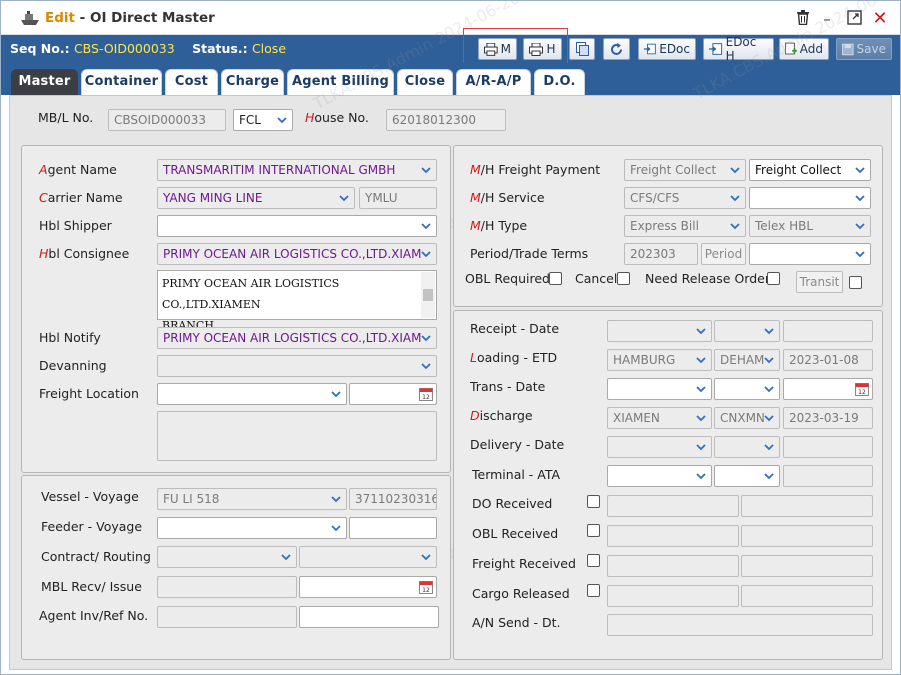  Describe the element at coordinates (747, 331) in the screenshot. I see `receipt-code-select` at that location.